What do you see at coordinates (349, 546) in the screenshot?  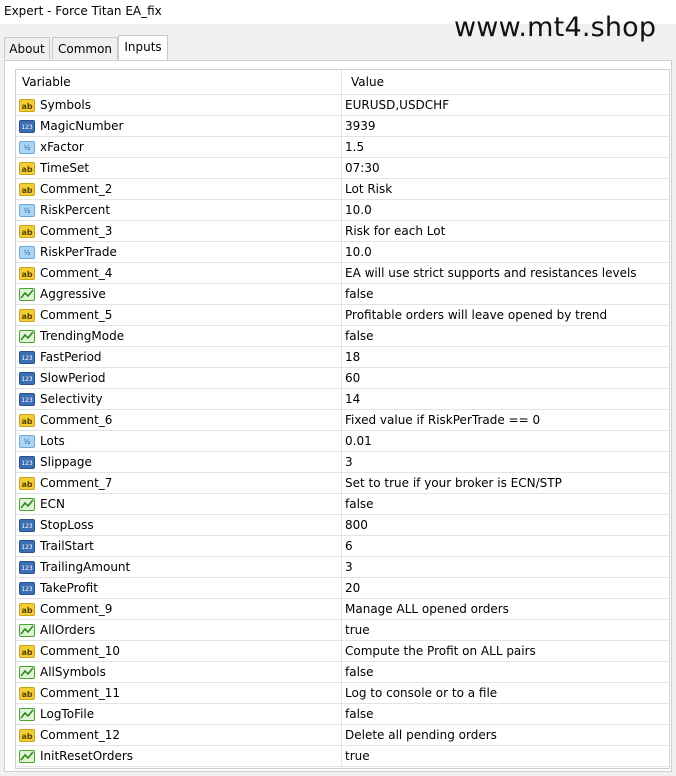 I see `value-text: 6` at bounding box center [349, 546].